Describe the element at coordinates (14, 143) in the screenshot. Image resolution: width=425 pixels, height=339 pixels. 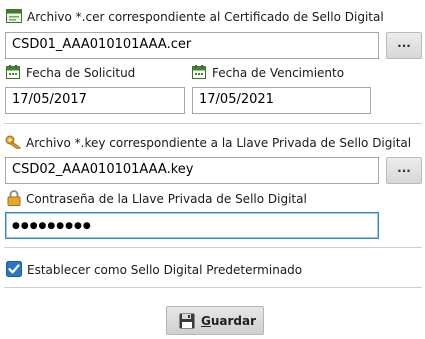
I see `key-icon` at that location.